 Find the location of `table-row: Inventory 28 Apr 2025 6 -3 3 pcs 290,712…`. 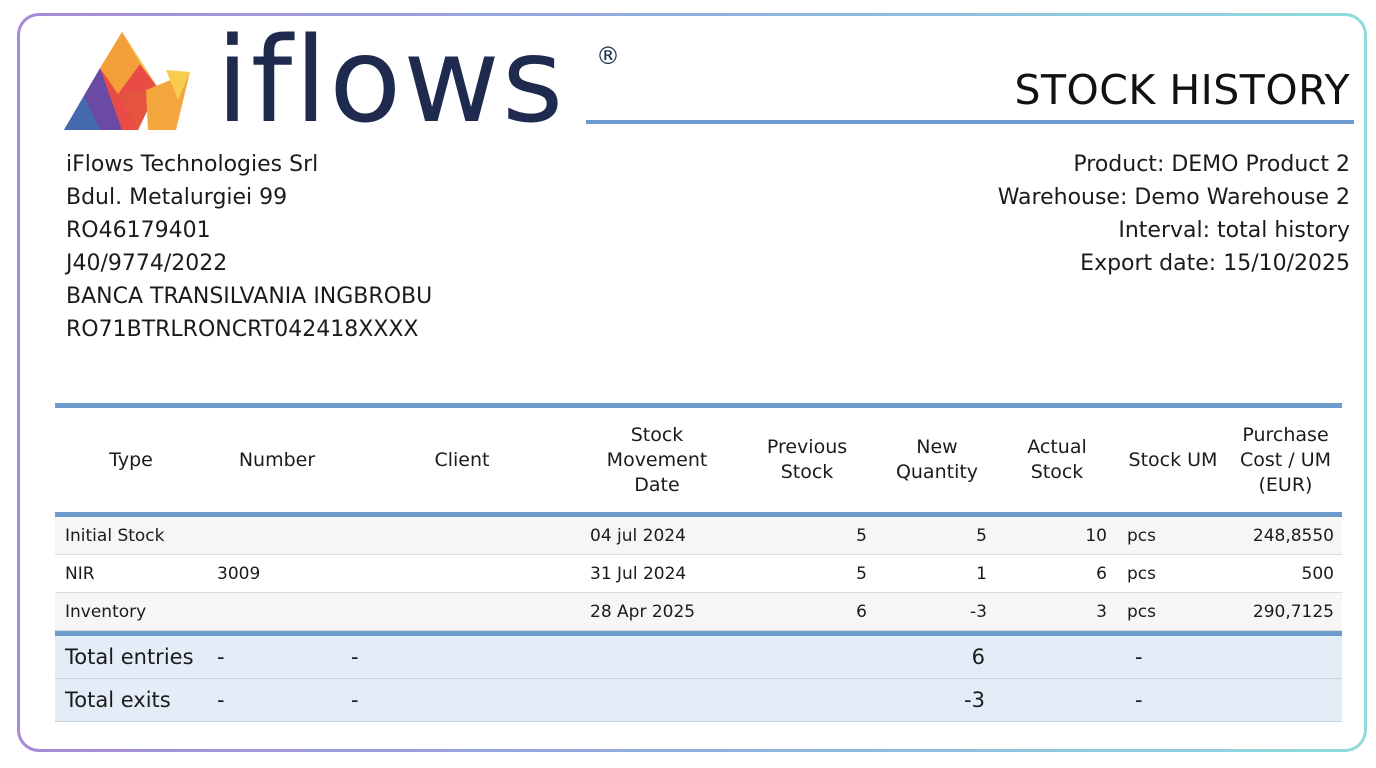

table-row: Inventory 28 Apr 2025 6 -3 3 pcs 290,712… is located at coordinates (698, 612).